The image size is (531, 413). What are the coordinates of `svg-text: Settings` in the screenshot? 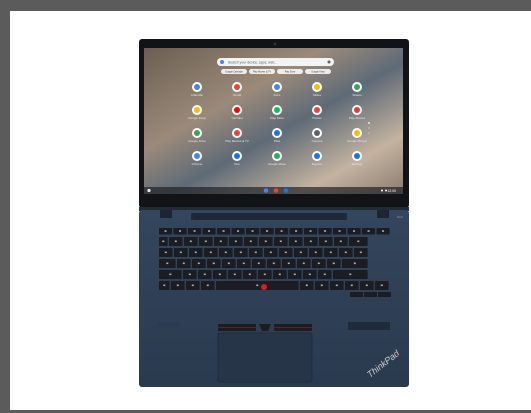 It's located at (357, 164).